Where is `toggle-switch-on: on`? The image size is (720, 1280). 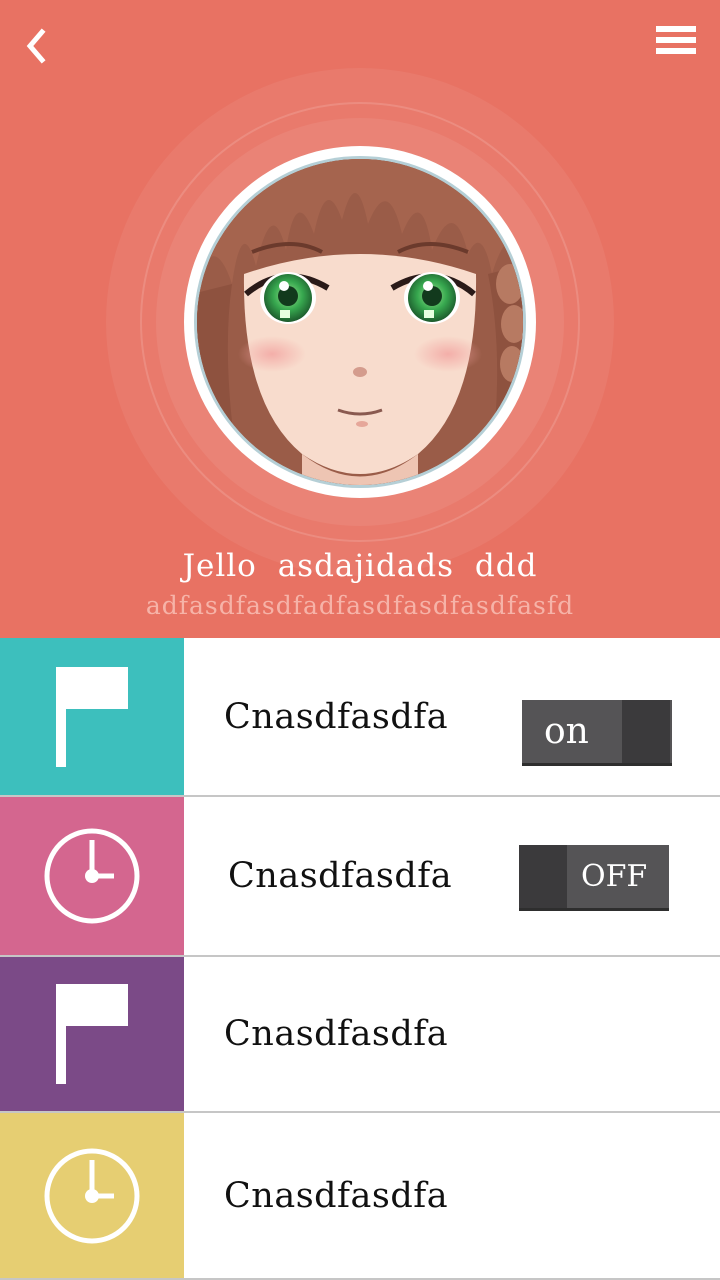 toggle-switch-on: on is located at coordinates (597, 733).